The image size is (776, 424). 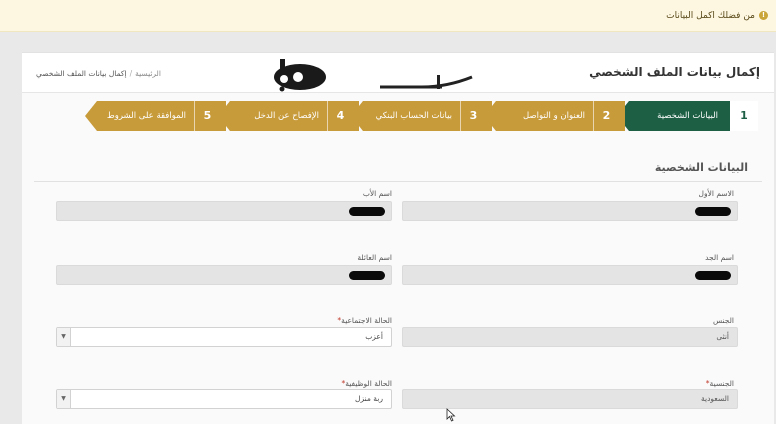 I want to click on divider, so click(x=398, y=181).